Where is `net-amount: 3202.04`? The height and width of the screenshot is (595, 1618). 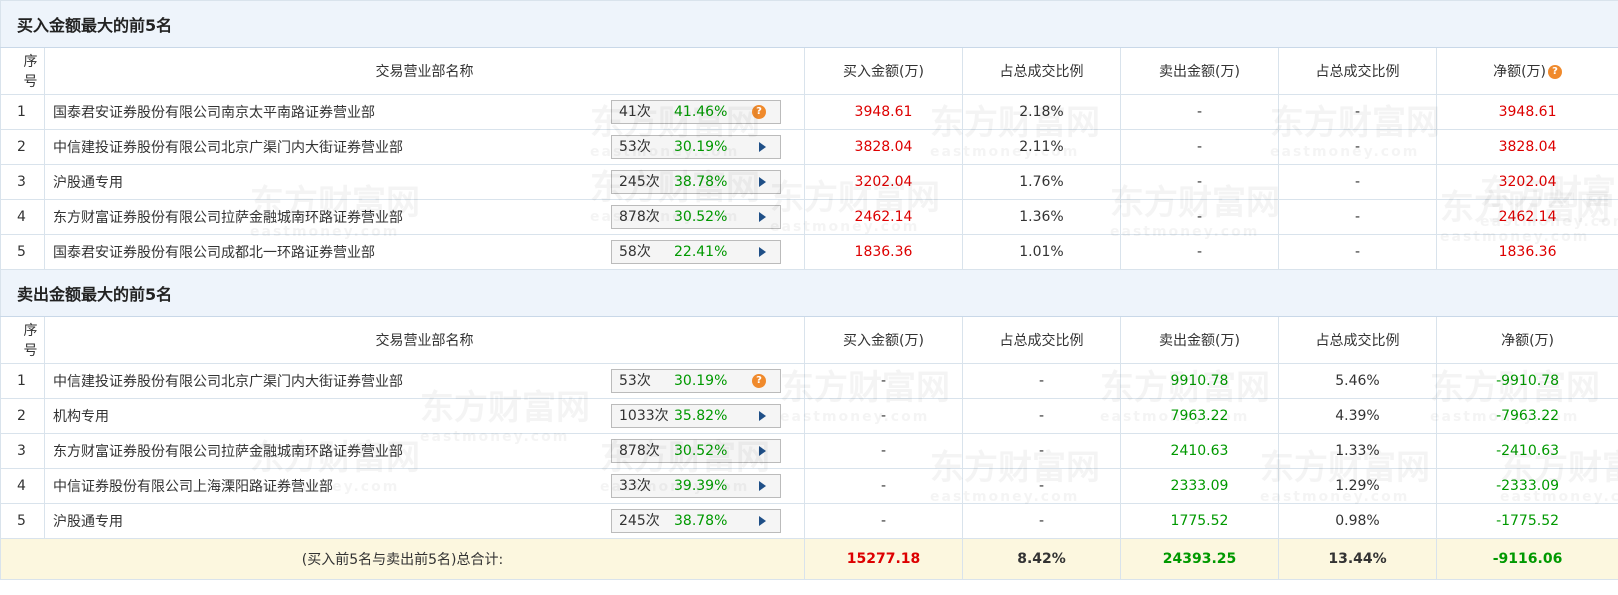 net-amount: 3202.04 is located at coordinates (1526, 182).